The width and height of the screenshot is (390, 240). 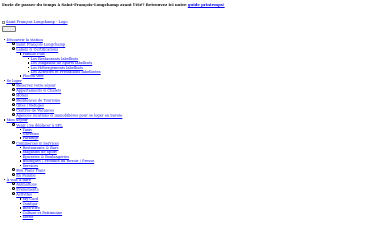 I want to click on nav-link: Épiceries & Boulangeries, so click(x=46, y=157).